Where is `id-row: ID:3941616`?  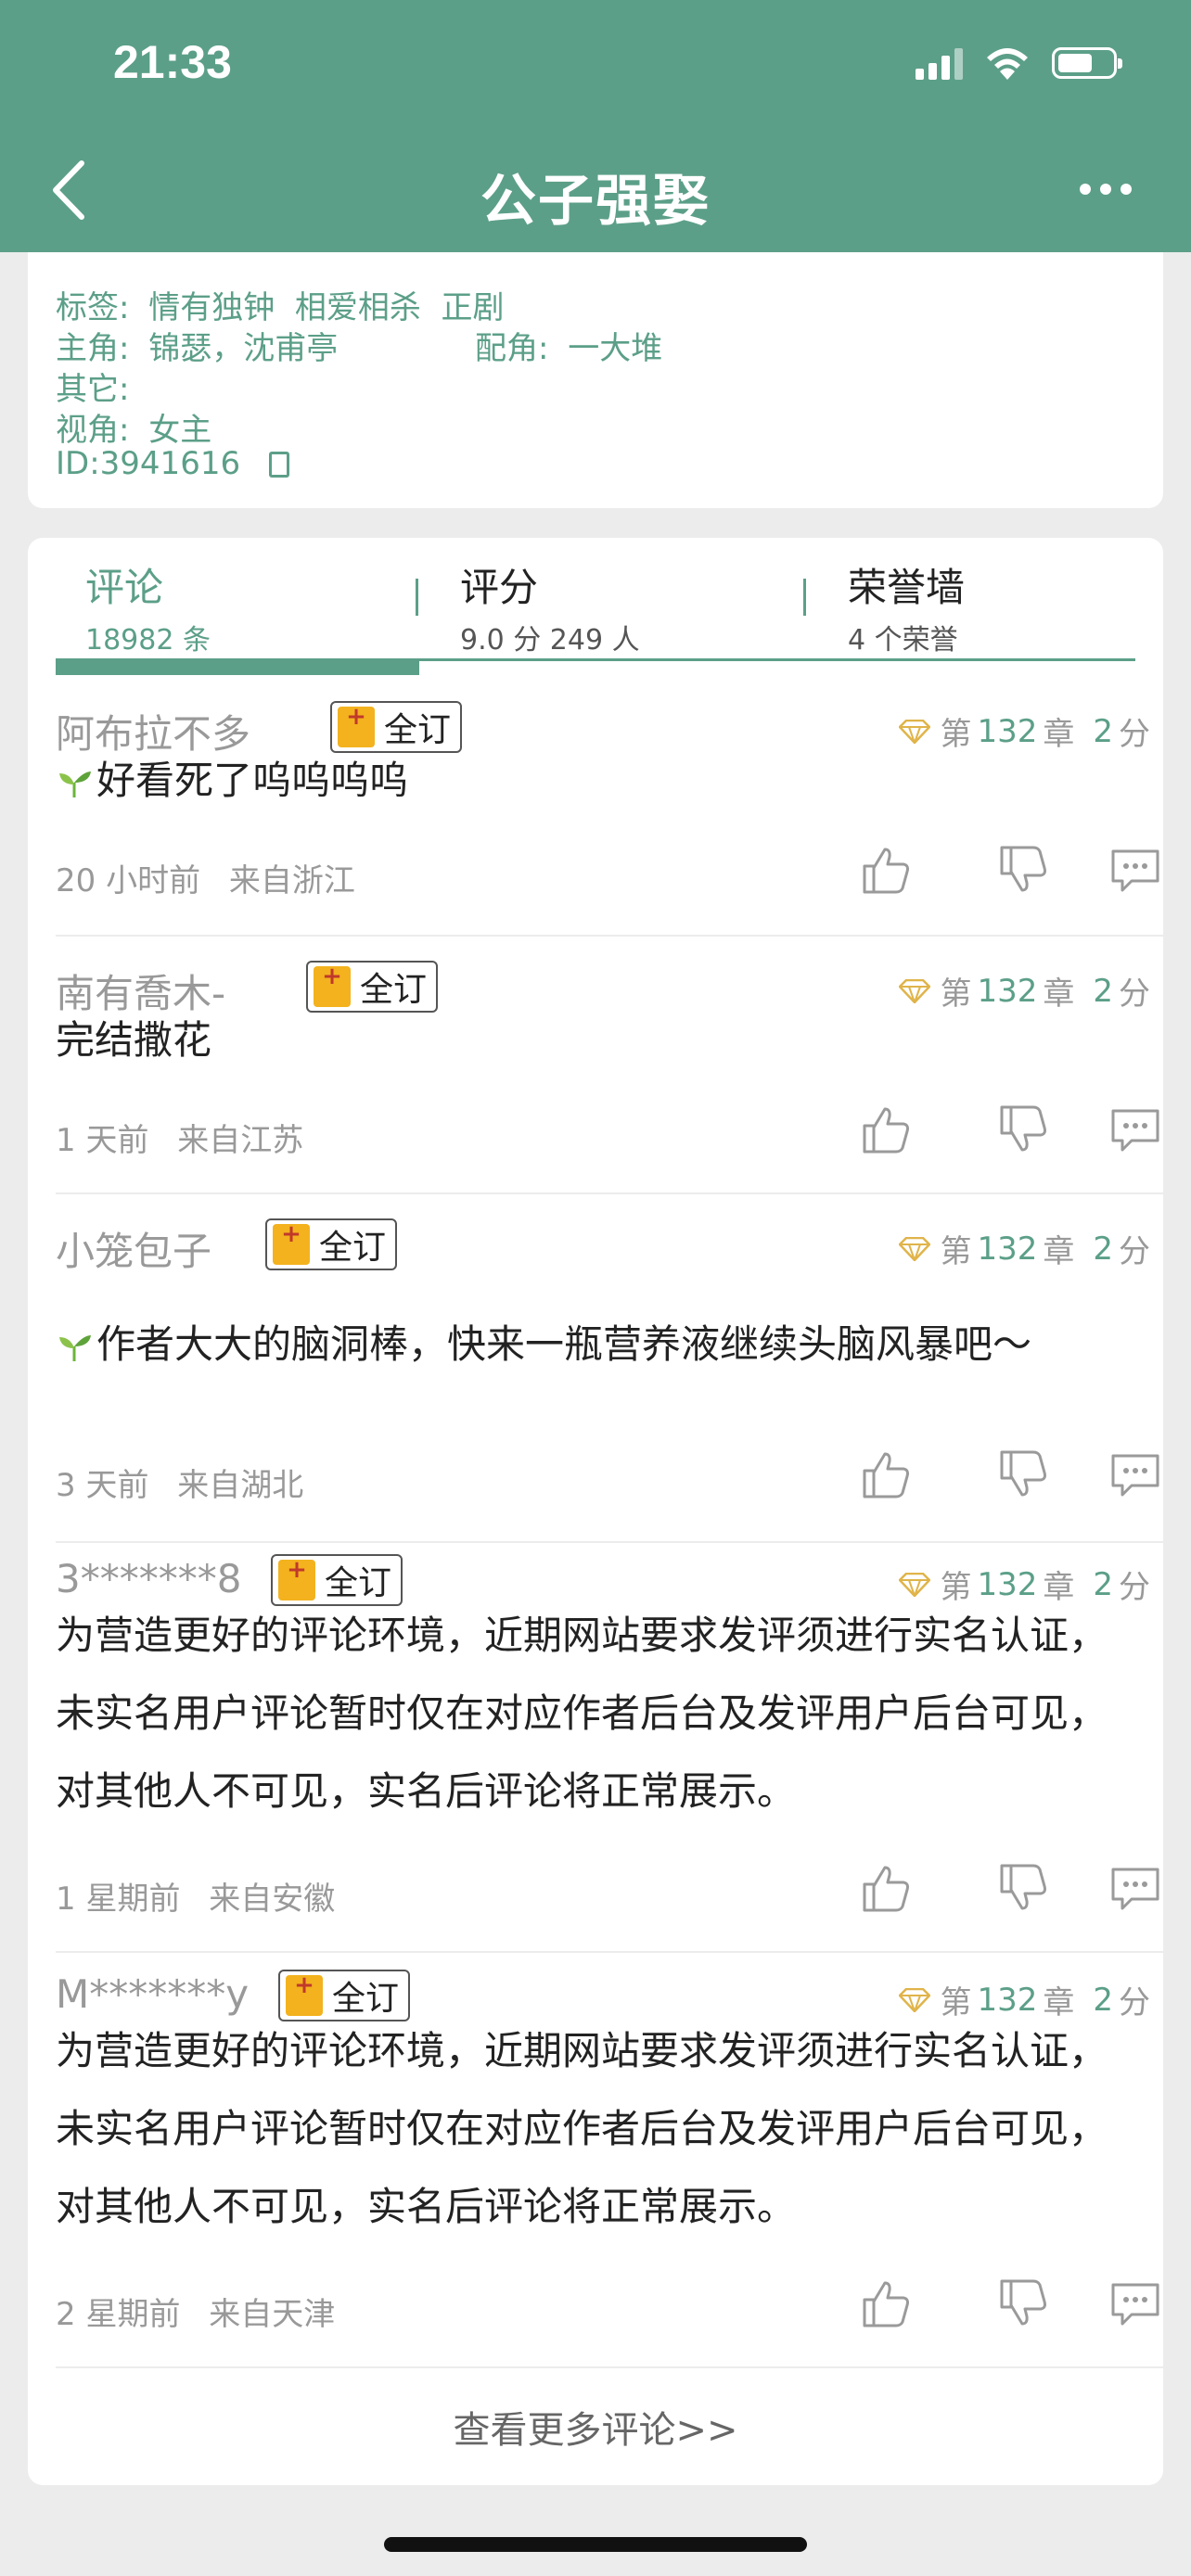 id-row: ID:3941616 is located at coordinates (172, 463).